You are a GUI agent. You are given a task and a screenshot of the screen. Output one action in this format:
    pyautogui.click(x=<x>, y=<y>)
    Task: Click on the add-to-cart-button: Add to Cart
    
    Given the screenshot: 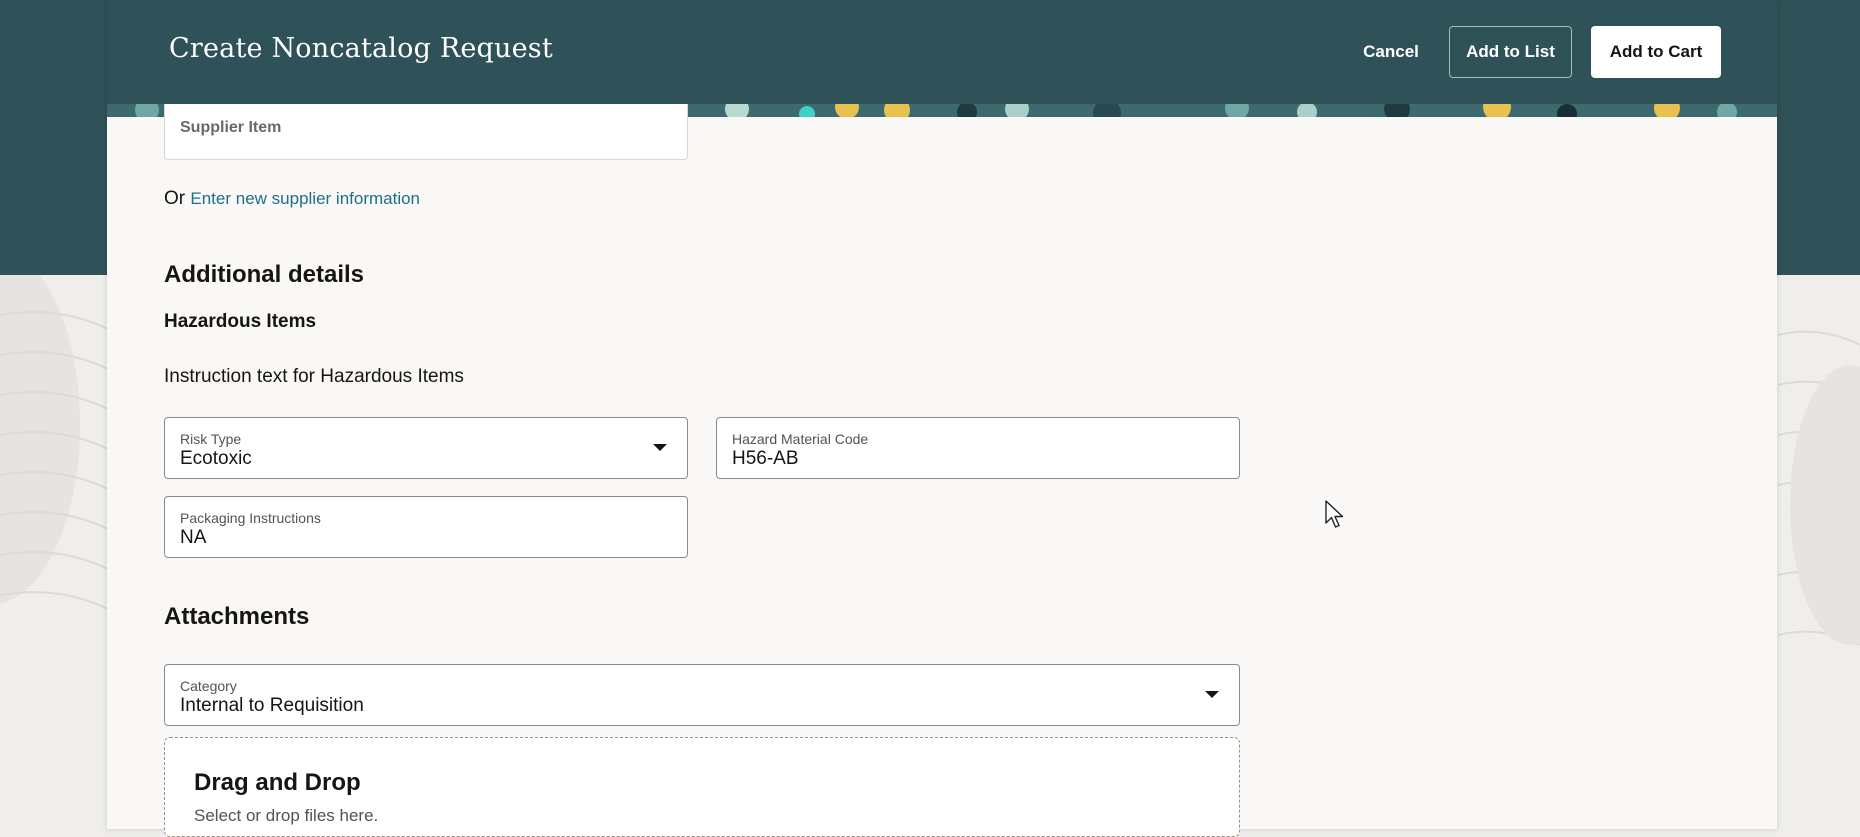 What is the action you would take?
    pyautogui.click(x=1656, y=52)
    